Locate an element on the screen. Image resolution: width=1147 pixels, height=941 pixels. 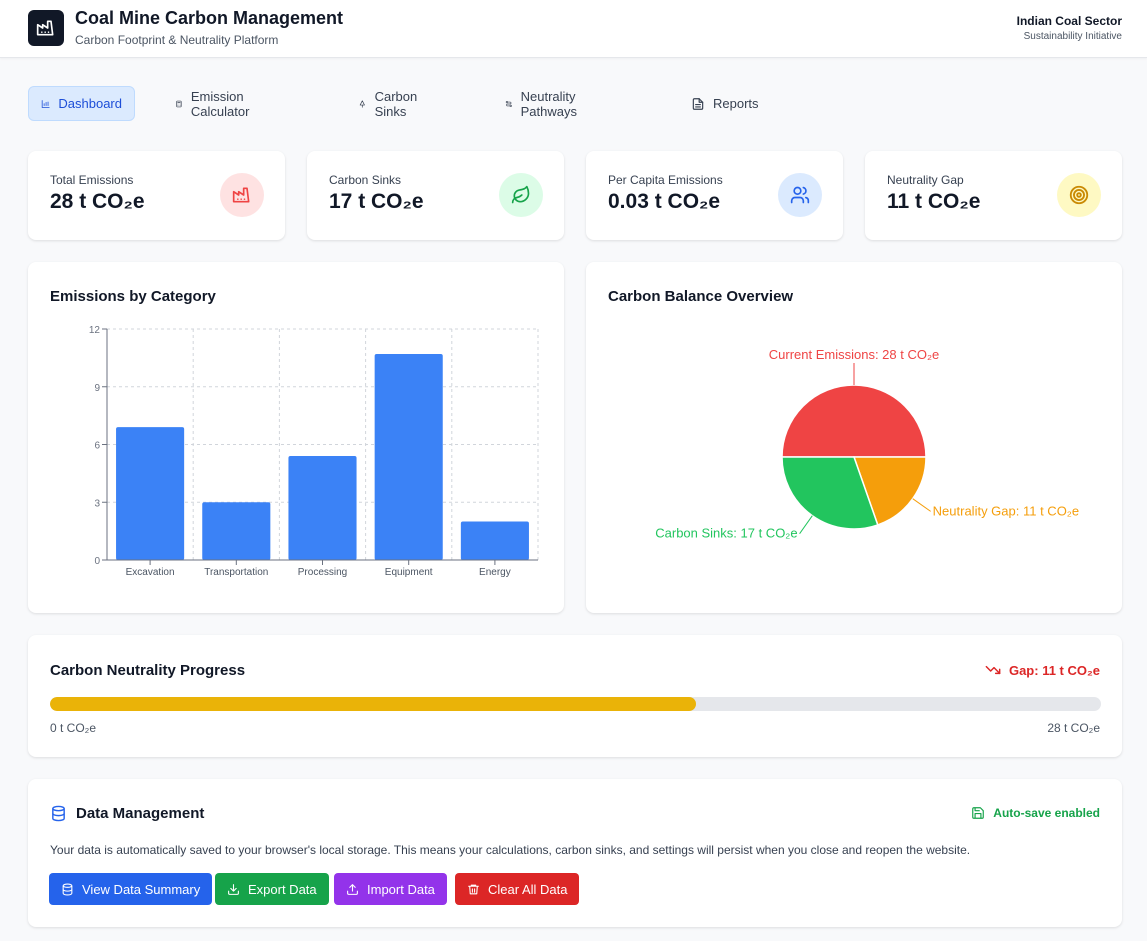
factory-logo-icon is located at coordinates (46, 28).